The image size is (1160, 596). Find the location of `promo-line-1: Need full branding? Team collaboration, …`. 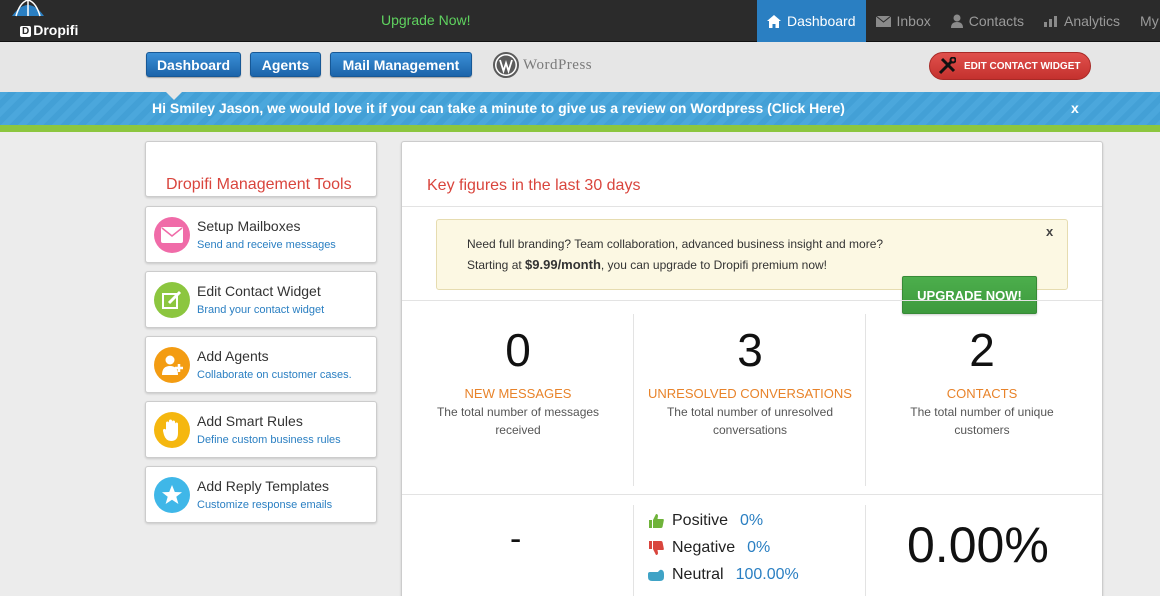

promo-line-1: Need full branding? Team collaboration, … is located at coordinates (675, 244).